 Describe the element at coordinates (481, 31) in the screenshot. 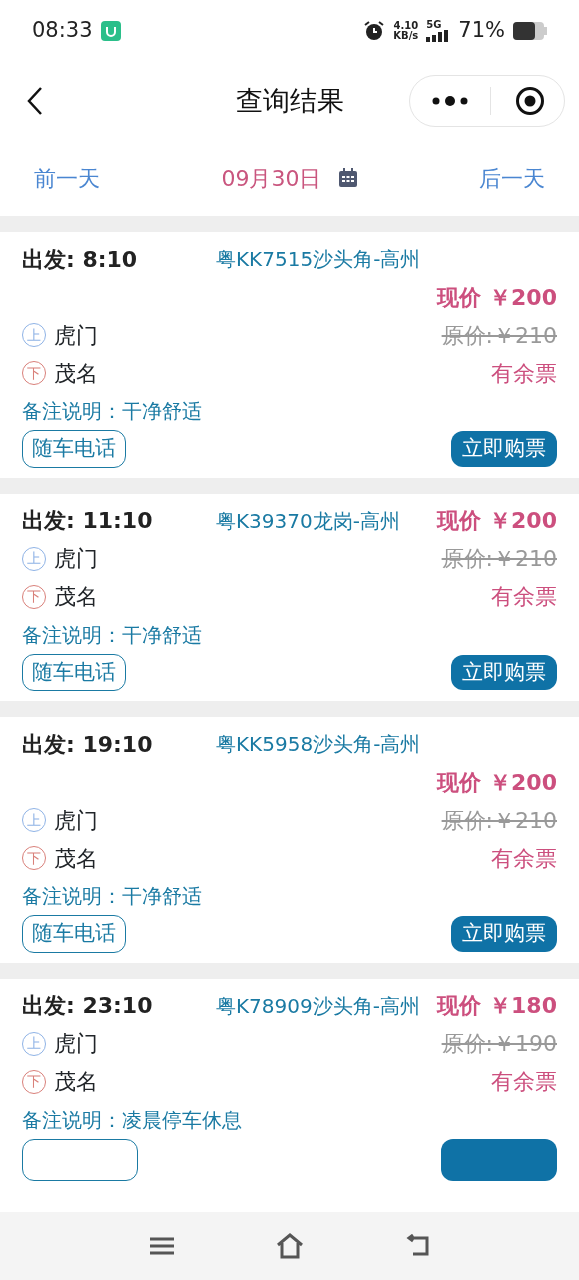

I see `battery-text: 71%` at that location.